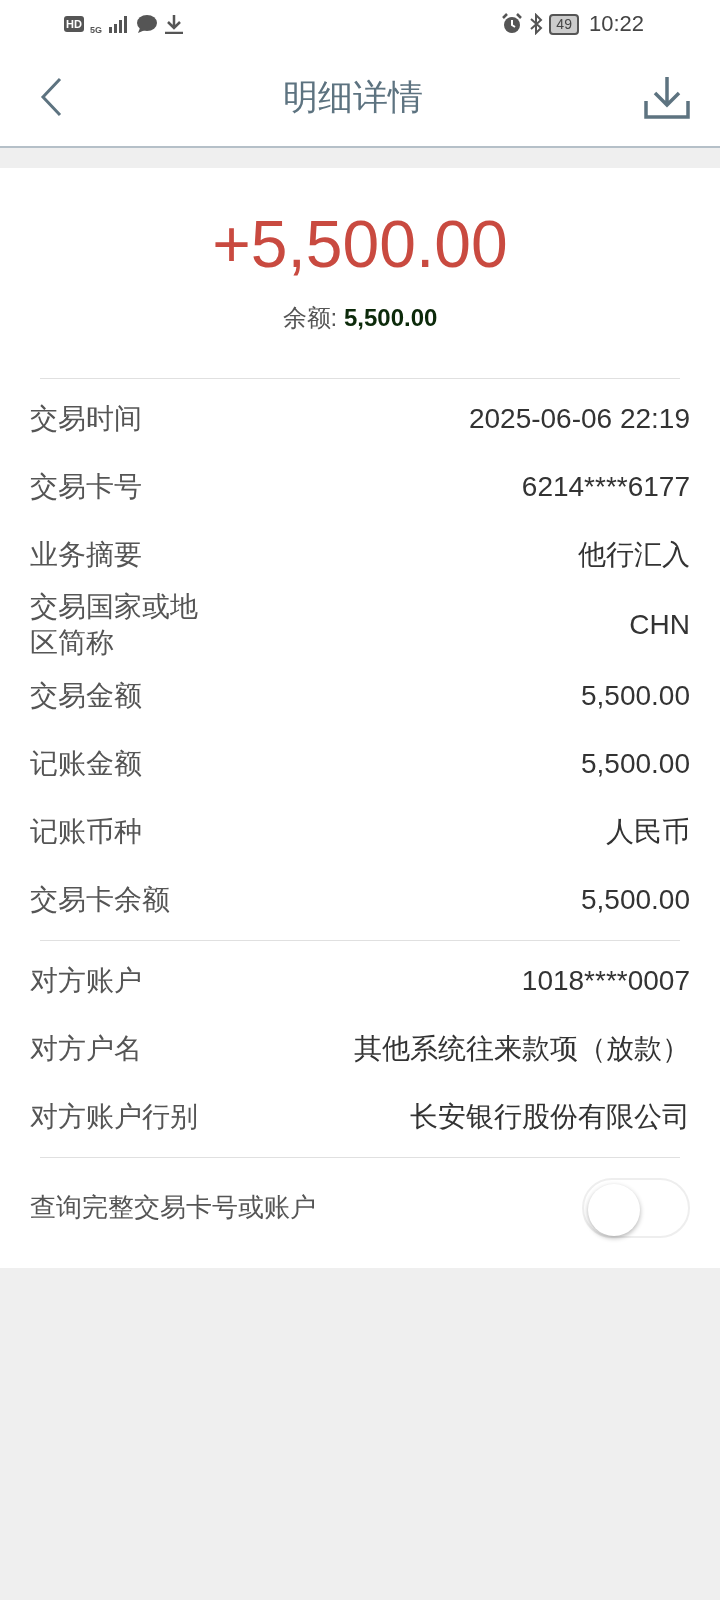 This screenshot has width=720, height=1600. I want to click on field-label: 记账金额, so click(86, 763).